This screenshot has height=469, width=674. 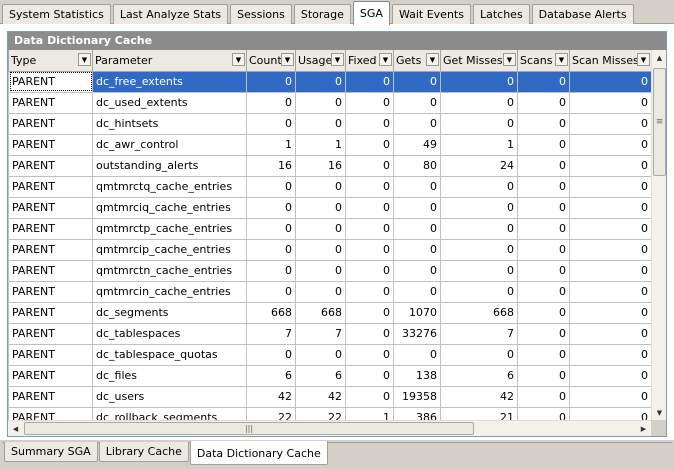 What do you see at coordinates (271, 375) in the screenshot?
I see `cell-count: 6` at bounding box center [271, 375].